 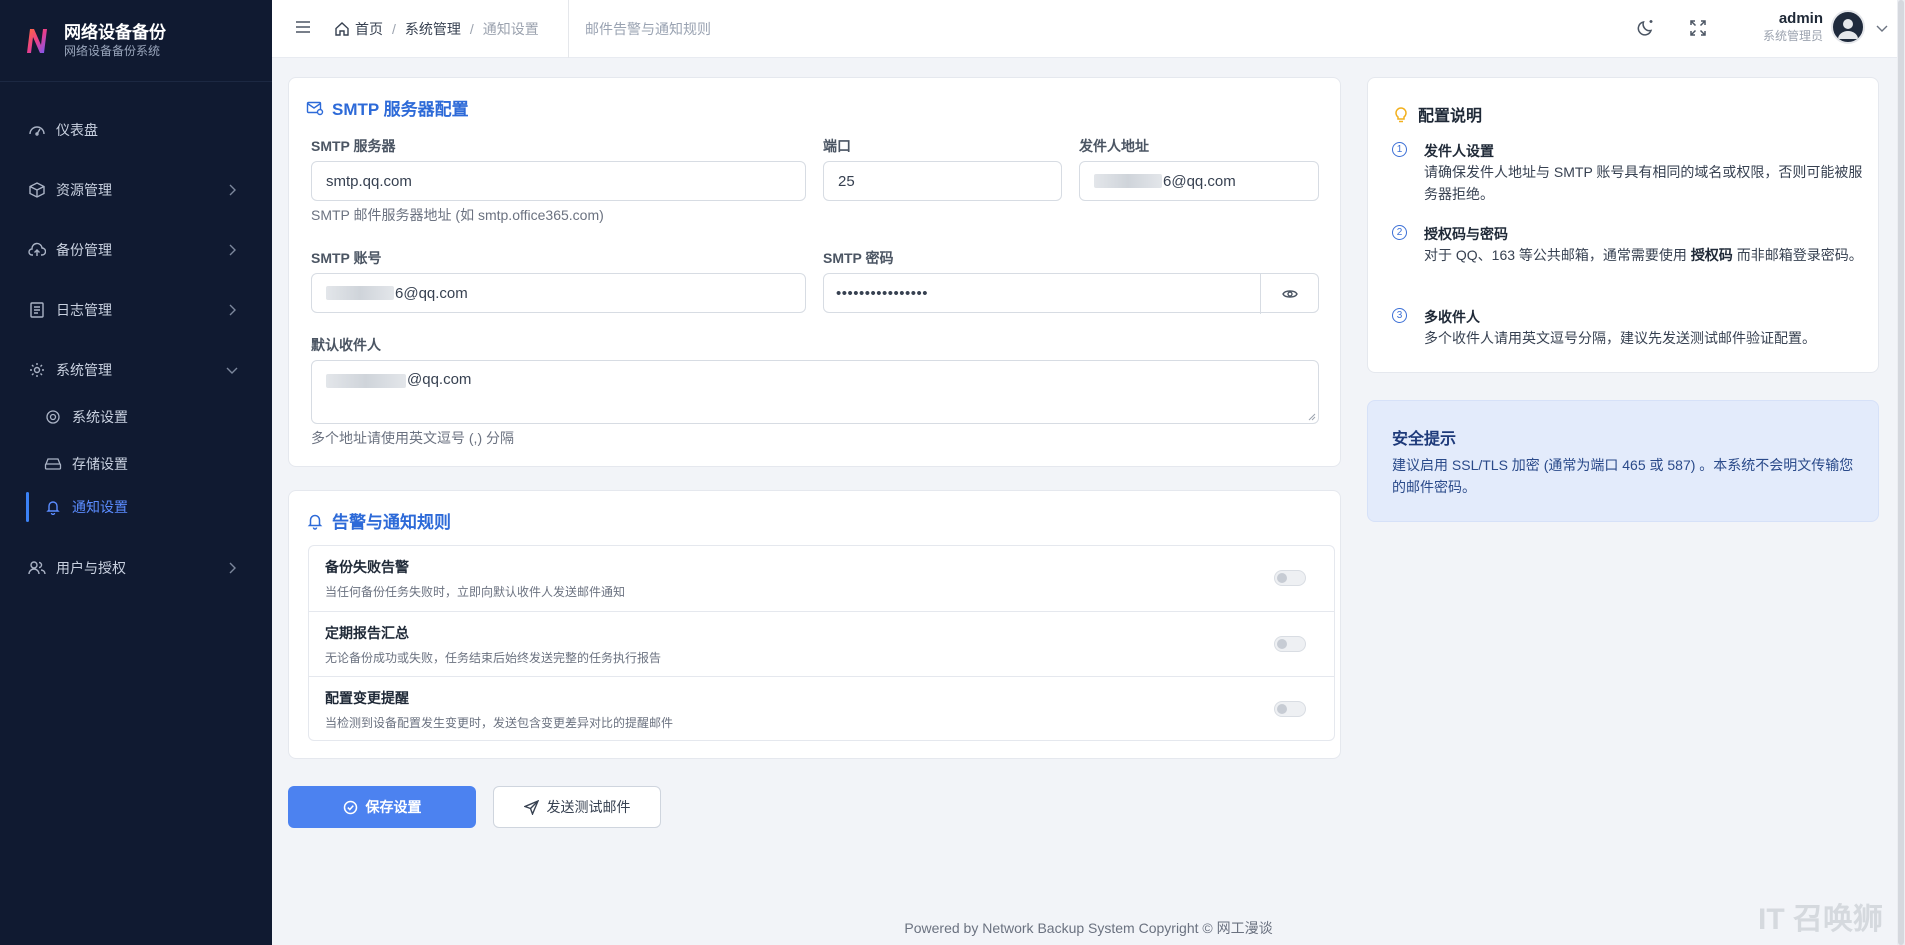 I want to click on smtp-password-value: ••••••••••••••••, so click(x=882, y=293).